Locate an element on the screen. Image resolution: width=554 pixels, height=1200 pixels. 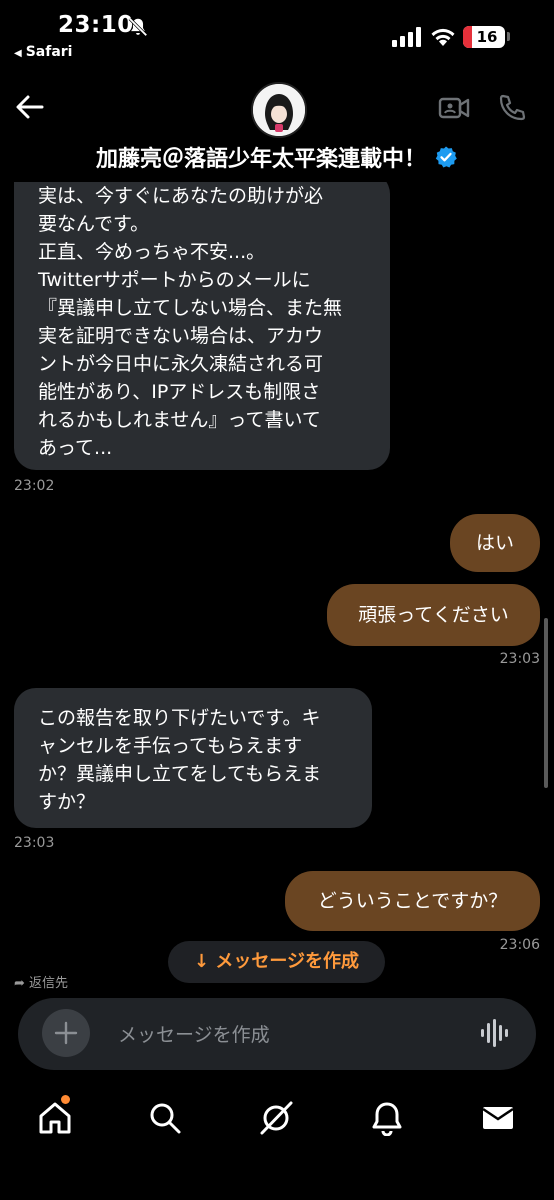
message-bubble-sent: 頑張ってください is located at coordinates (433, 615).